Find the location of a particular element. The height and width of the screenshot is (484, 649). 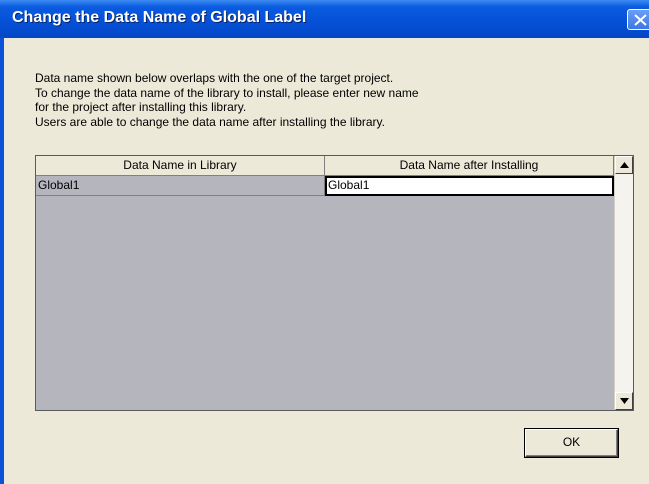

column-header-installed-name: Data Name after Installing is located at coordinates (469, 166).